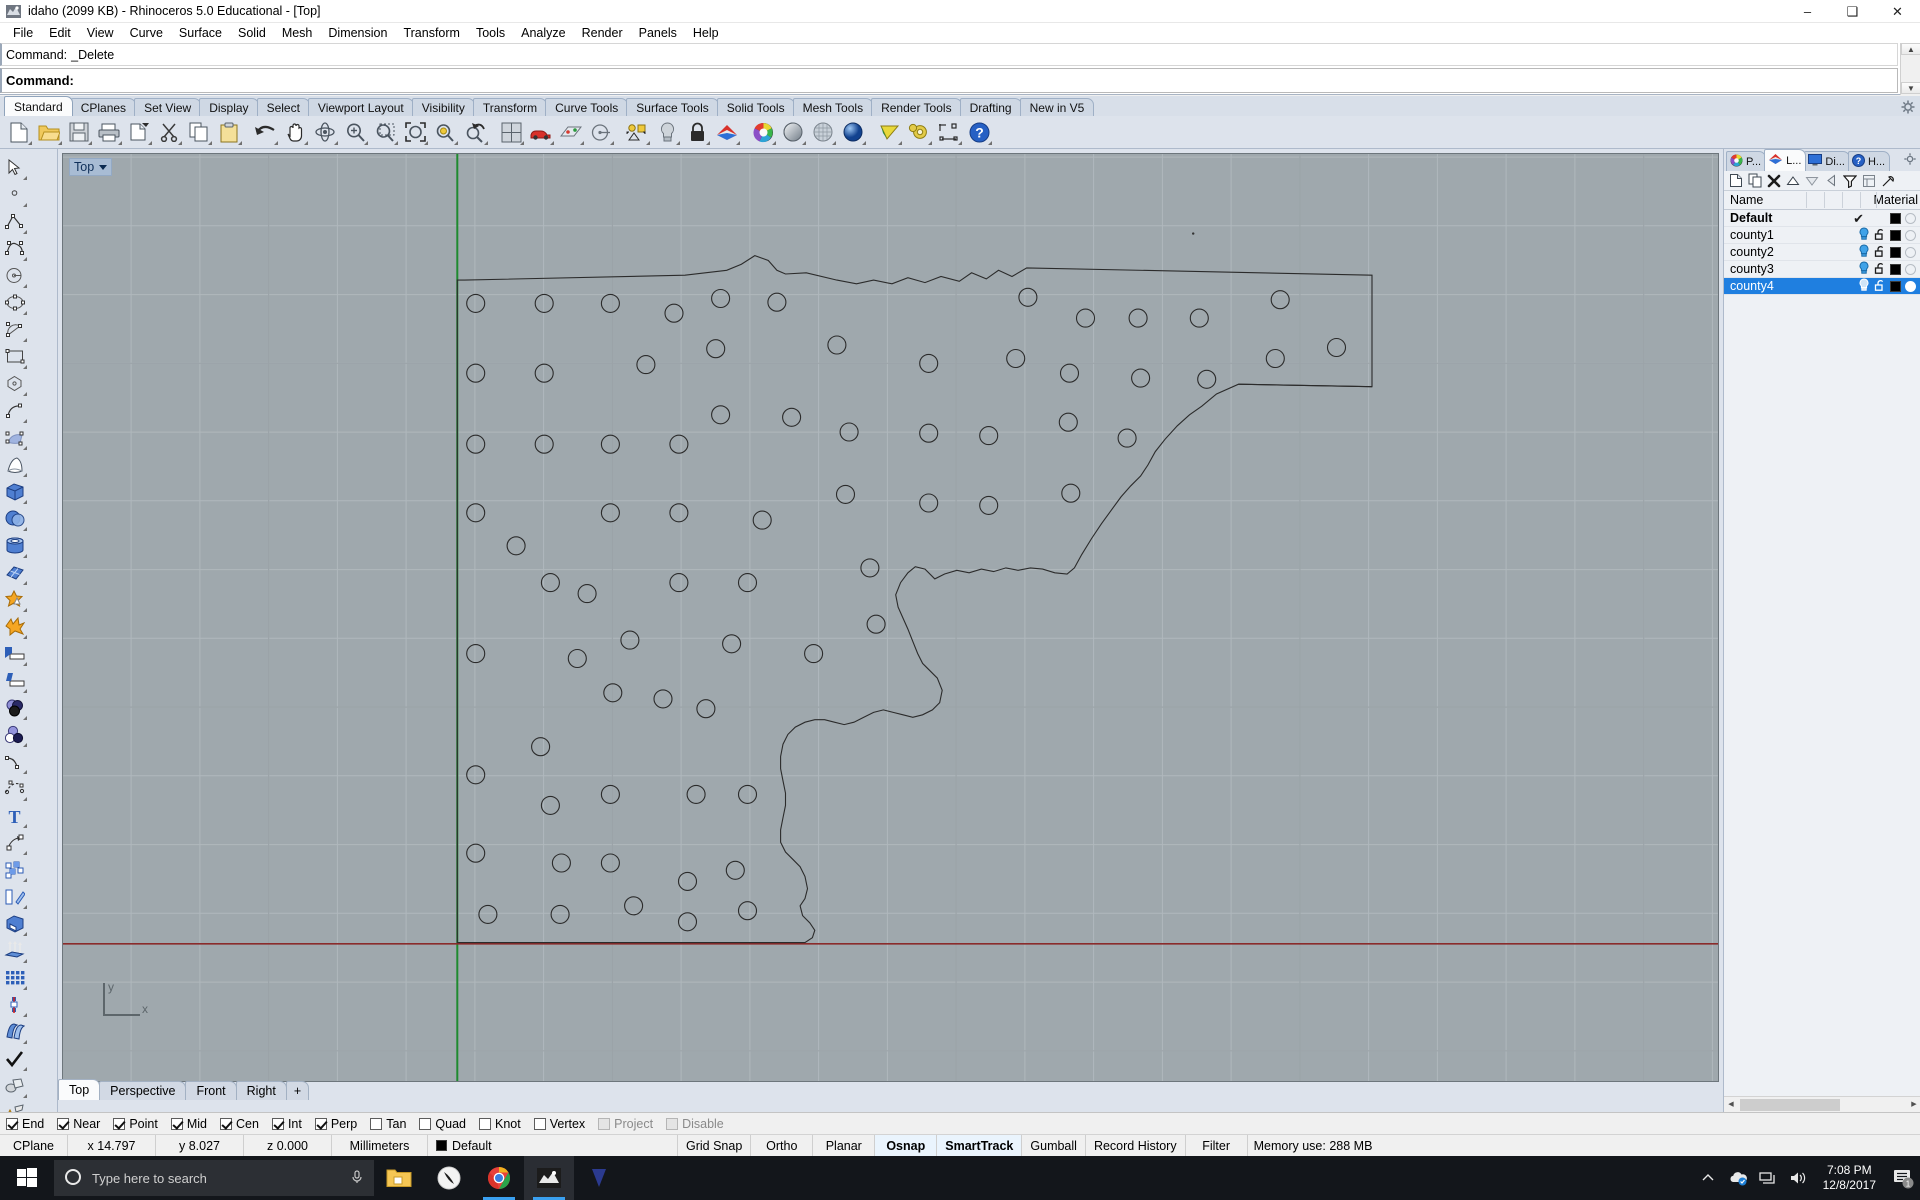  Describe the element at coordinates (979, 132) in the screenshot. I see `help-icon: ?` at that location.